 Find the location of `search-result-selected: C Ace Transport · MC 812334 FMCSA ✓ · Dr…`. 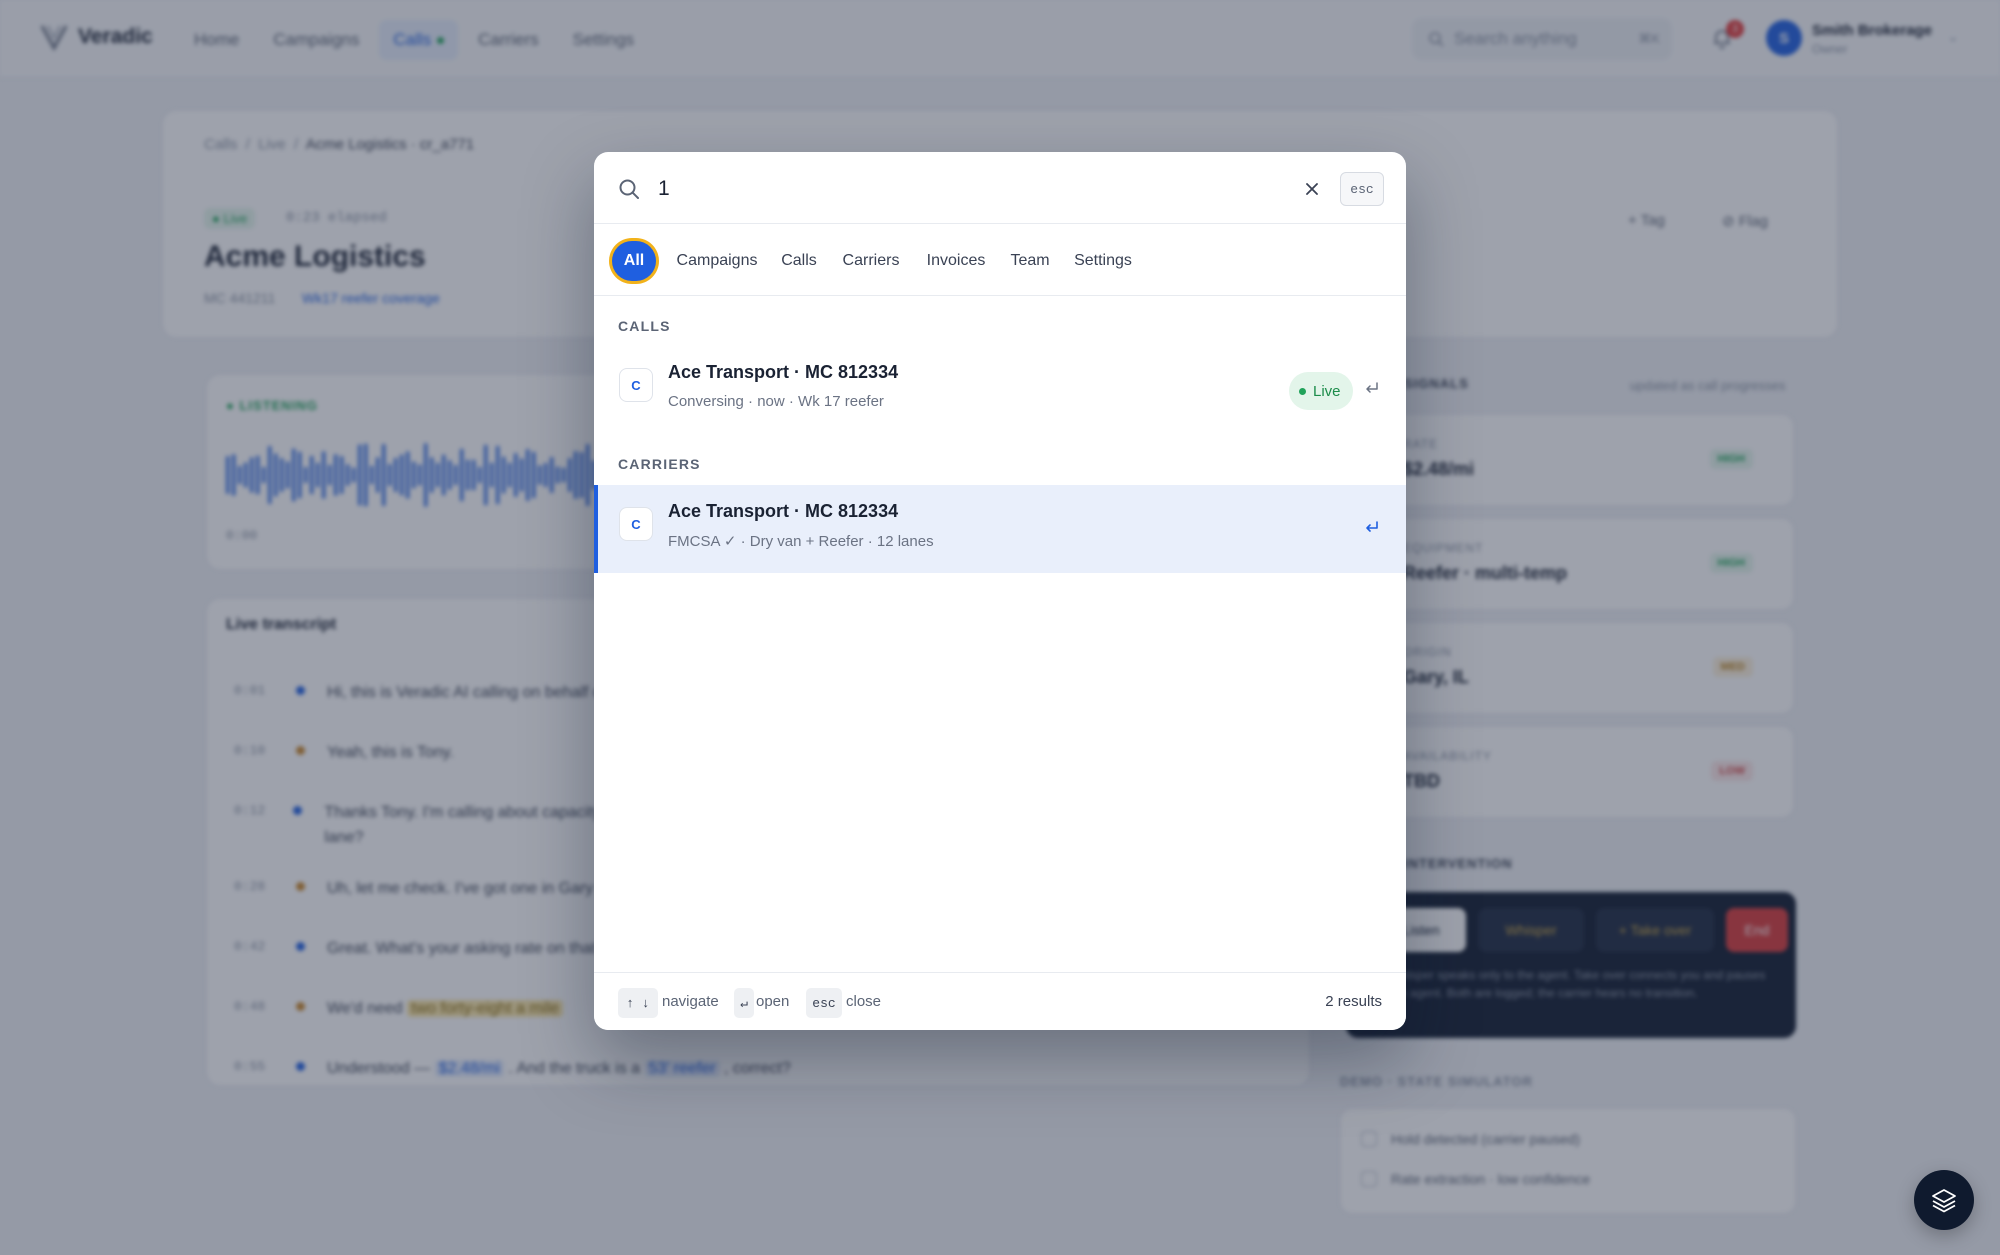

search-result-selected: C Ace Transport · MC 812334 FMCSA ✓ · Dr… is located at coordinates (1000, 529).